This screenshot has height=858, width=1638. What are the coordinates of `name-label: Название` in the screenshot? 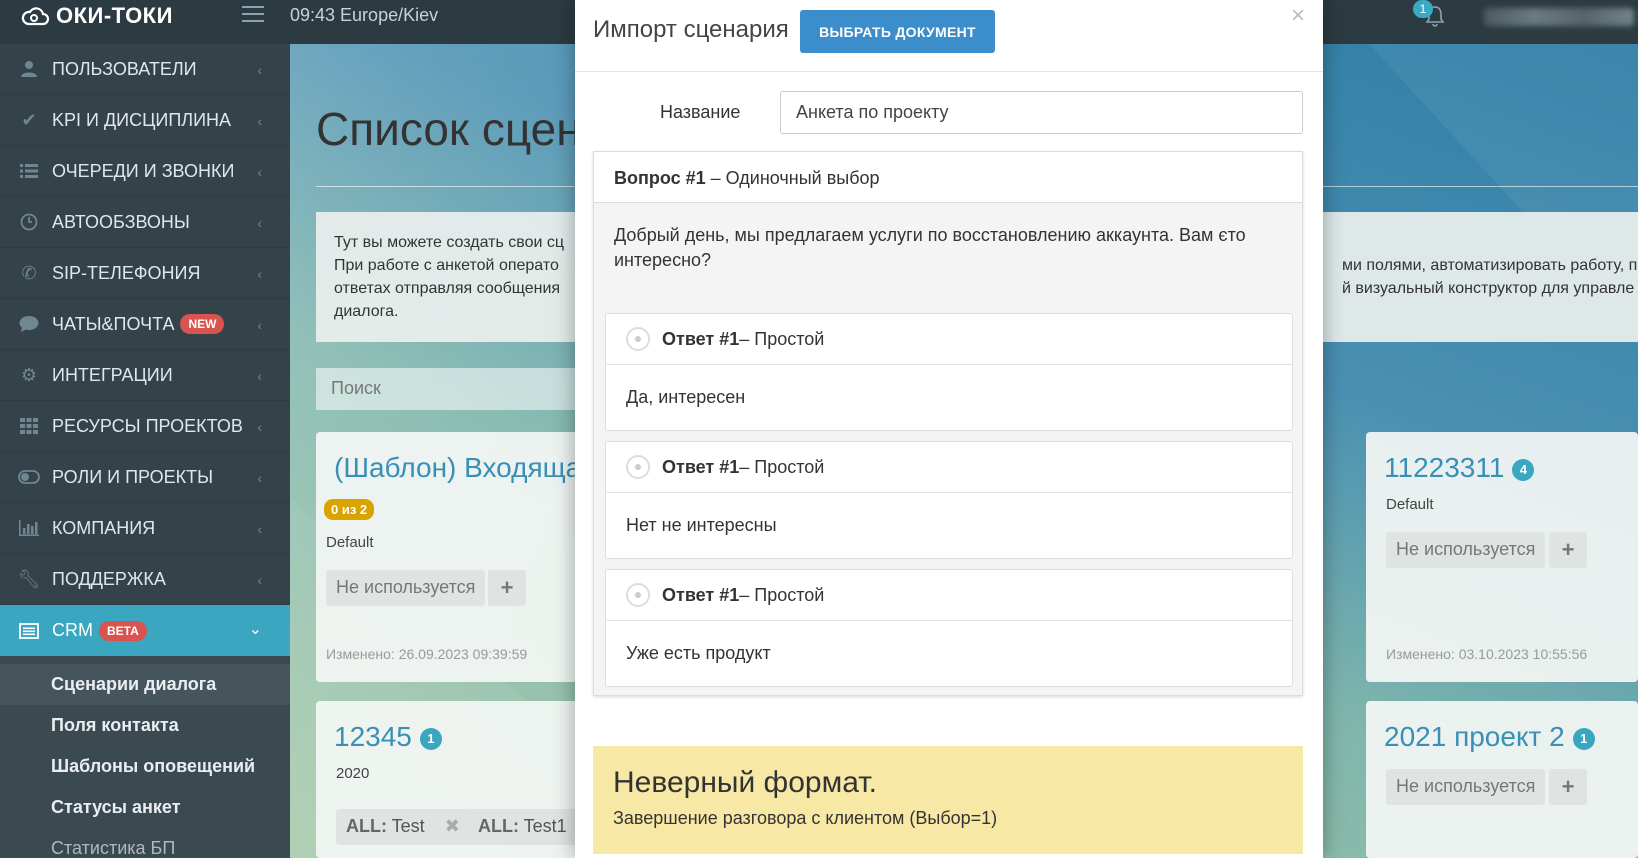 It's located at (700, 112).